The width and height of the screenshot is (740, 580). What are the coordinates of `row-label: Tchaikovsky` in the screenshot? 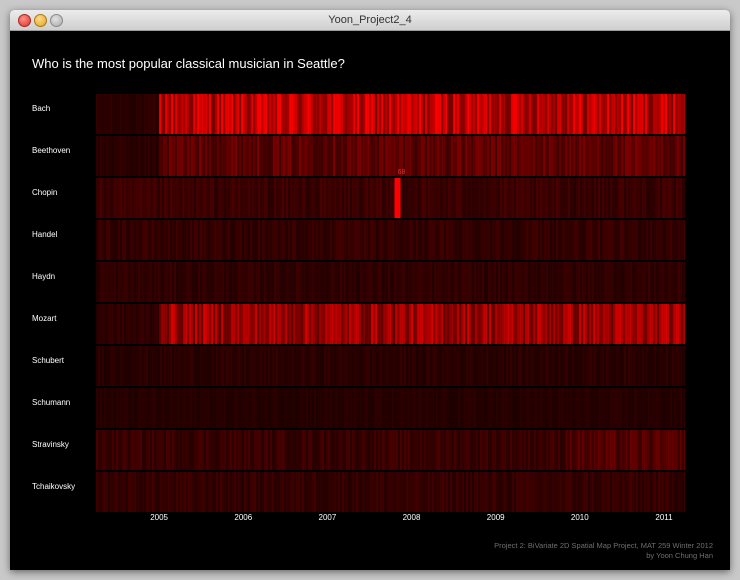 It's located at (53, 486).